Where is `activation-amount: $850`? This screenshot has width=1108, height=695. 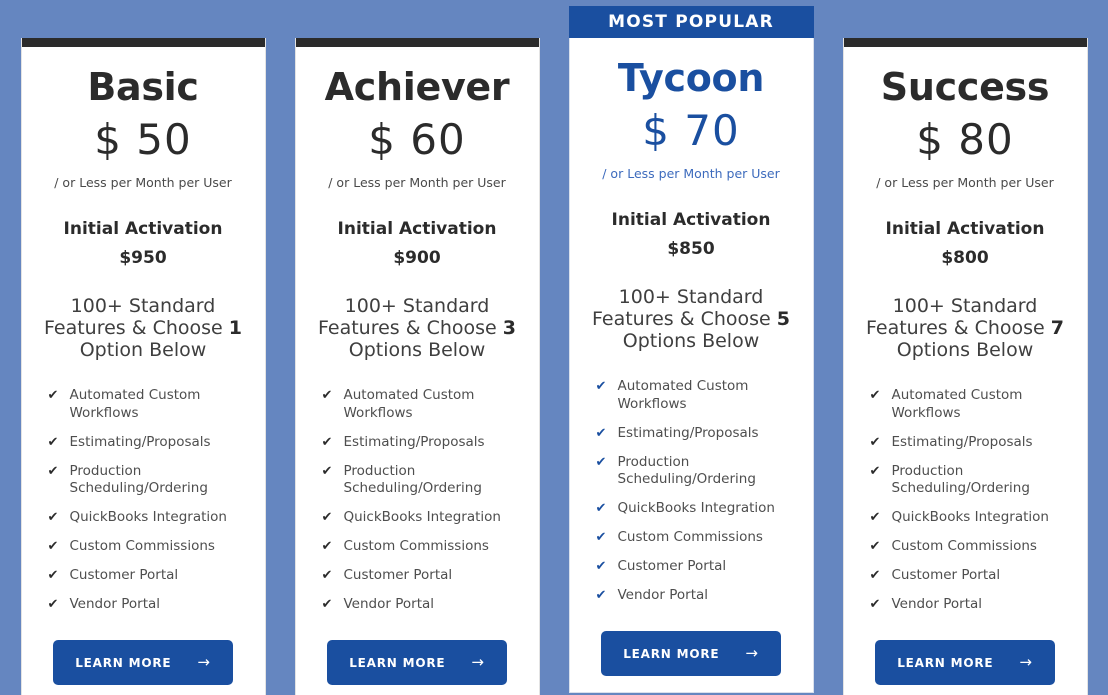
activation-amount: $850 is located at coordinates (691, 249).